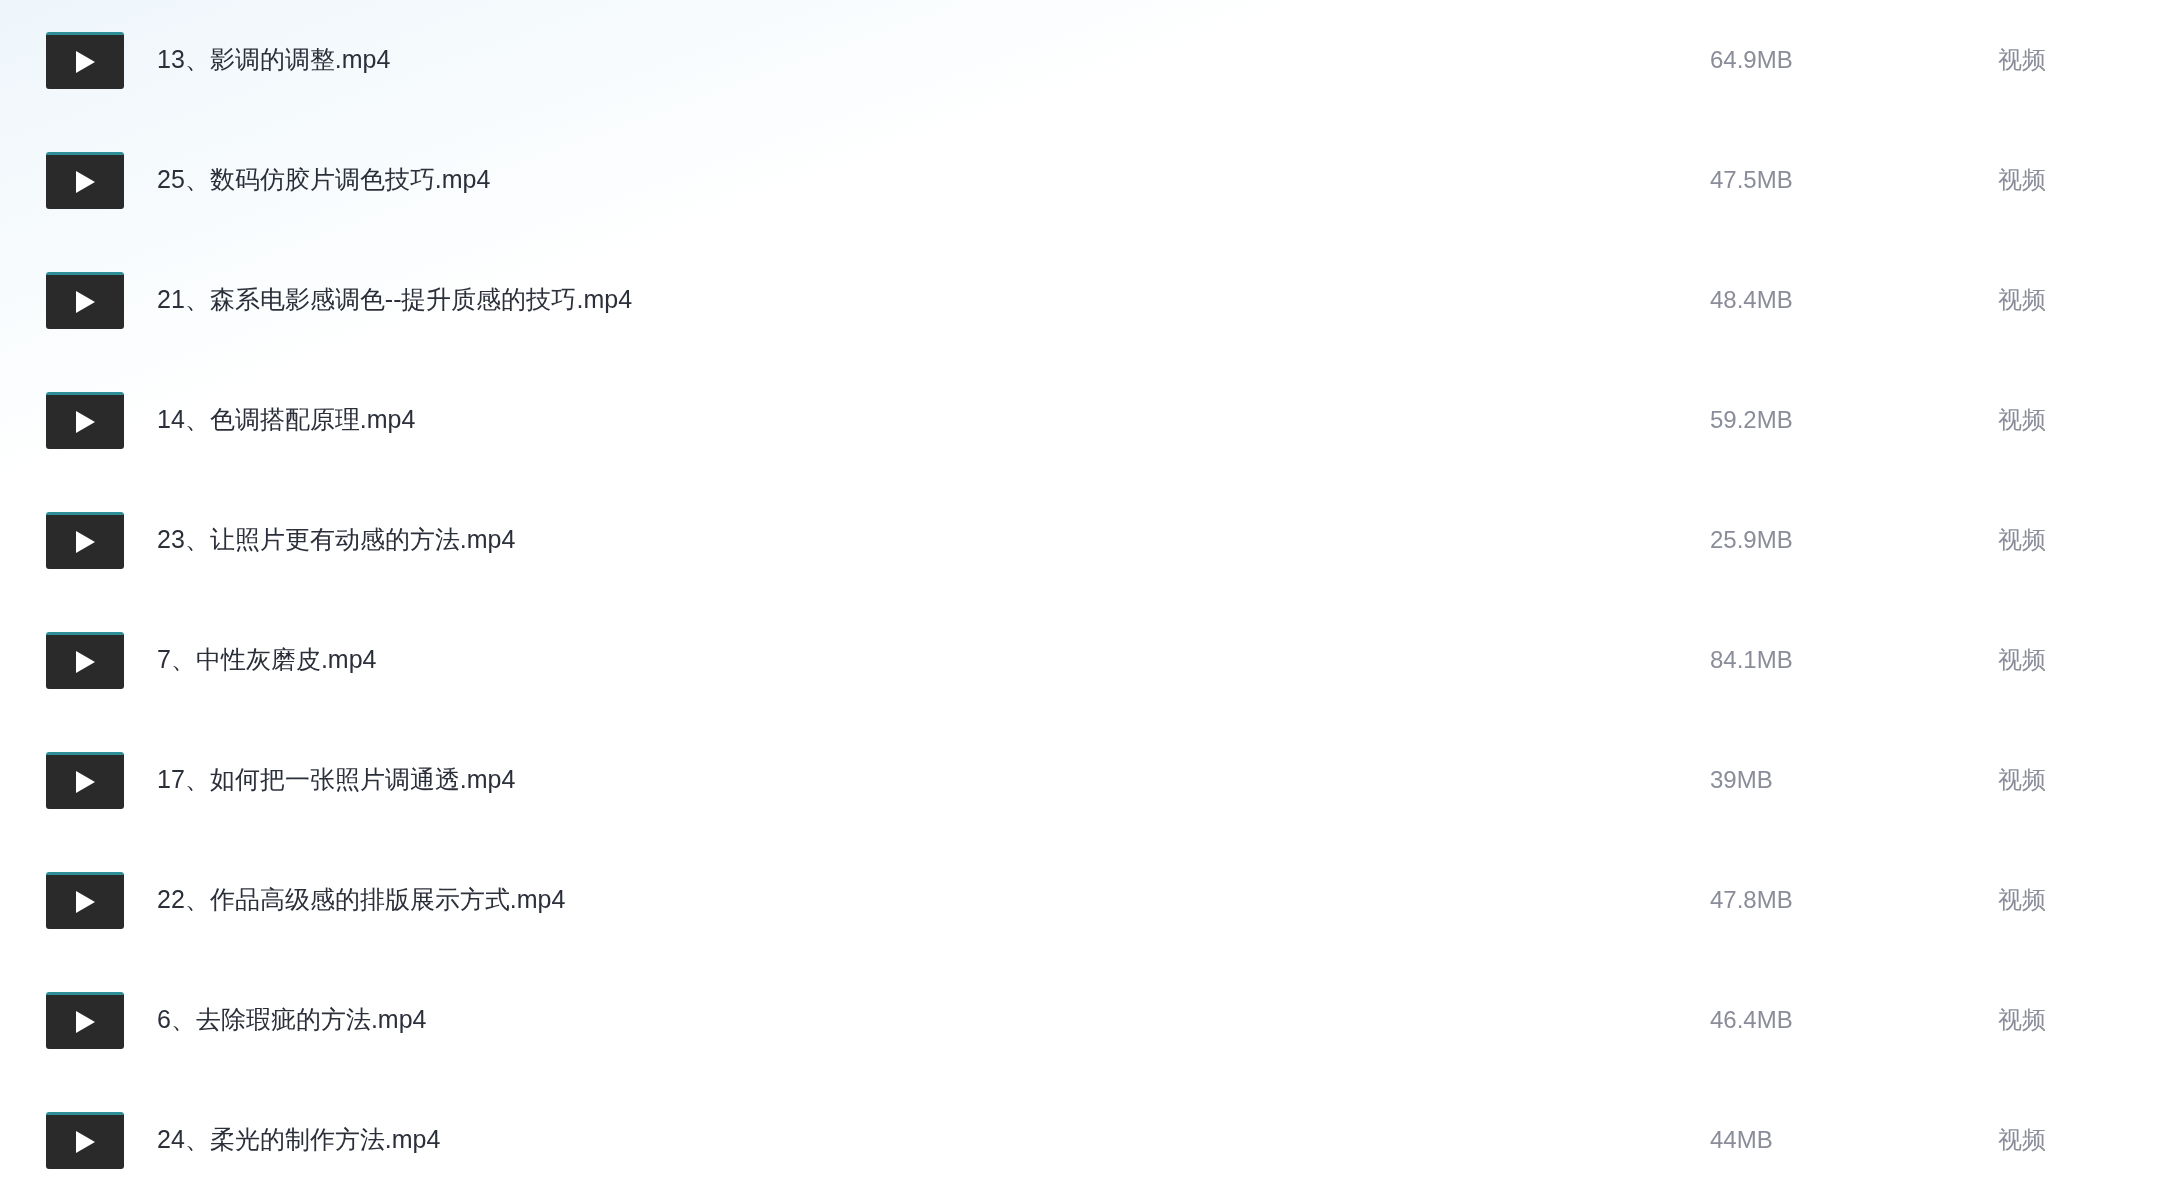  I want to click on file-name: 6、去除瑕疵的方法.mp4, so click(292, 1020).